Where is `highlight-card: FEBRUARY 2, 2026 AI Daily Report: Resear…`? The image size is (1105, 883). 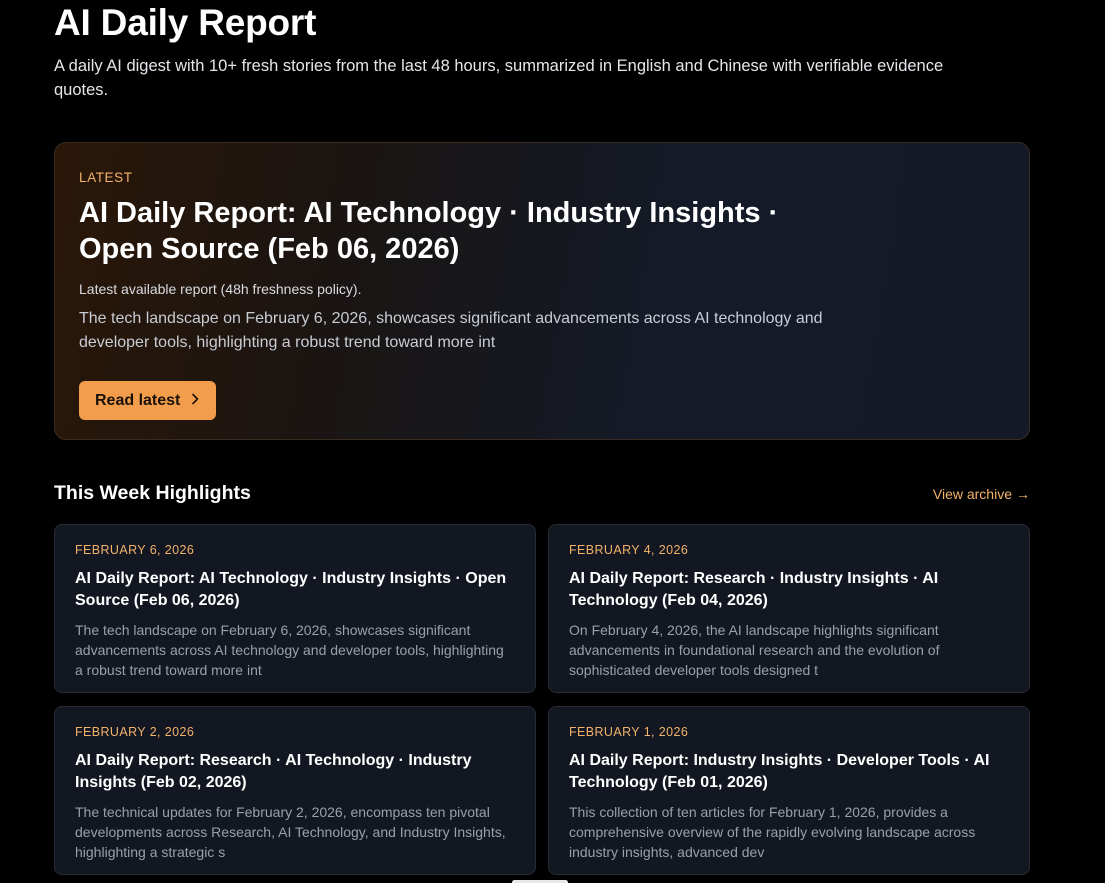 highlight-card: FEBRUARY 2, 2026 AI Daily Report: Resear… is located at coordinates (295, 790).